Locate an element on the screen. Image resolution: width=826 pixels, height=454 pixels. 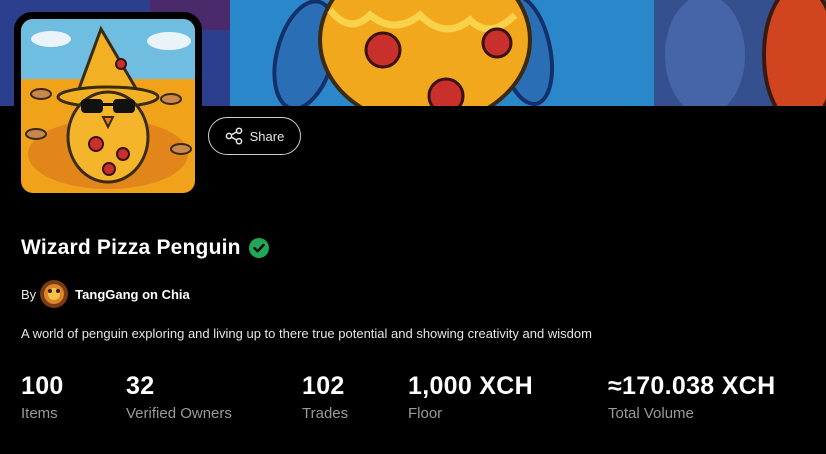
collection-title-row: Wizard Pizza Penguin is located at coordinates (145, 248).